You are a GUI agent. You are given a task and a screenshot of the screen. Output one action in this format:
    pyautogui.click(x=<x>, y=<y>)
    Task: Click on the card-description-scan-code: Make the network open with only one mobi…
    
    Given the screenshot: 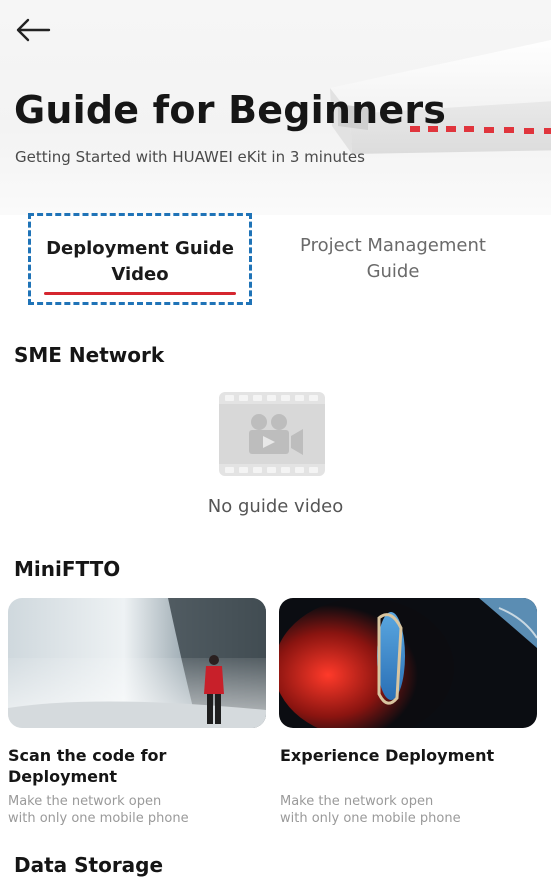 What is the action you would take?
    pyautogui.click(x=98, y=810)
    